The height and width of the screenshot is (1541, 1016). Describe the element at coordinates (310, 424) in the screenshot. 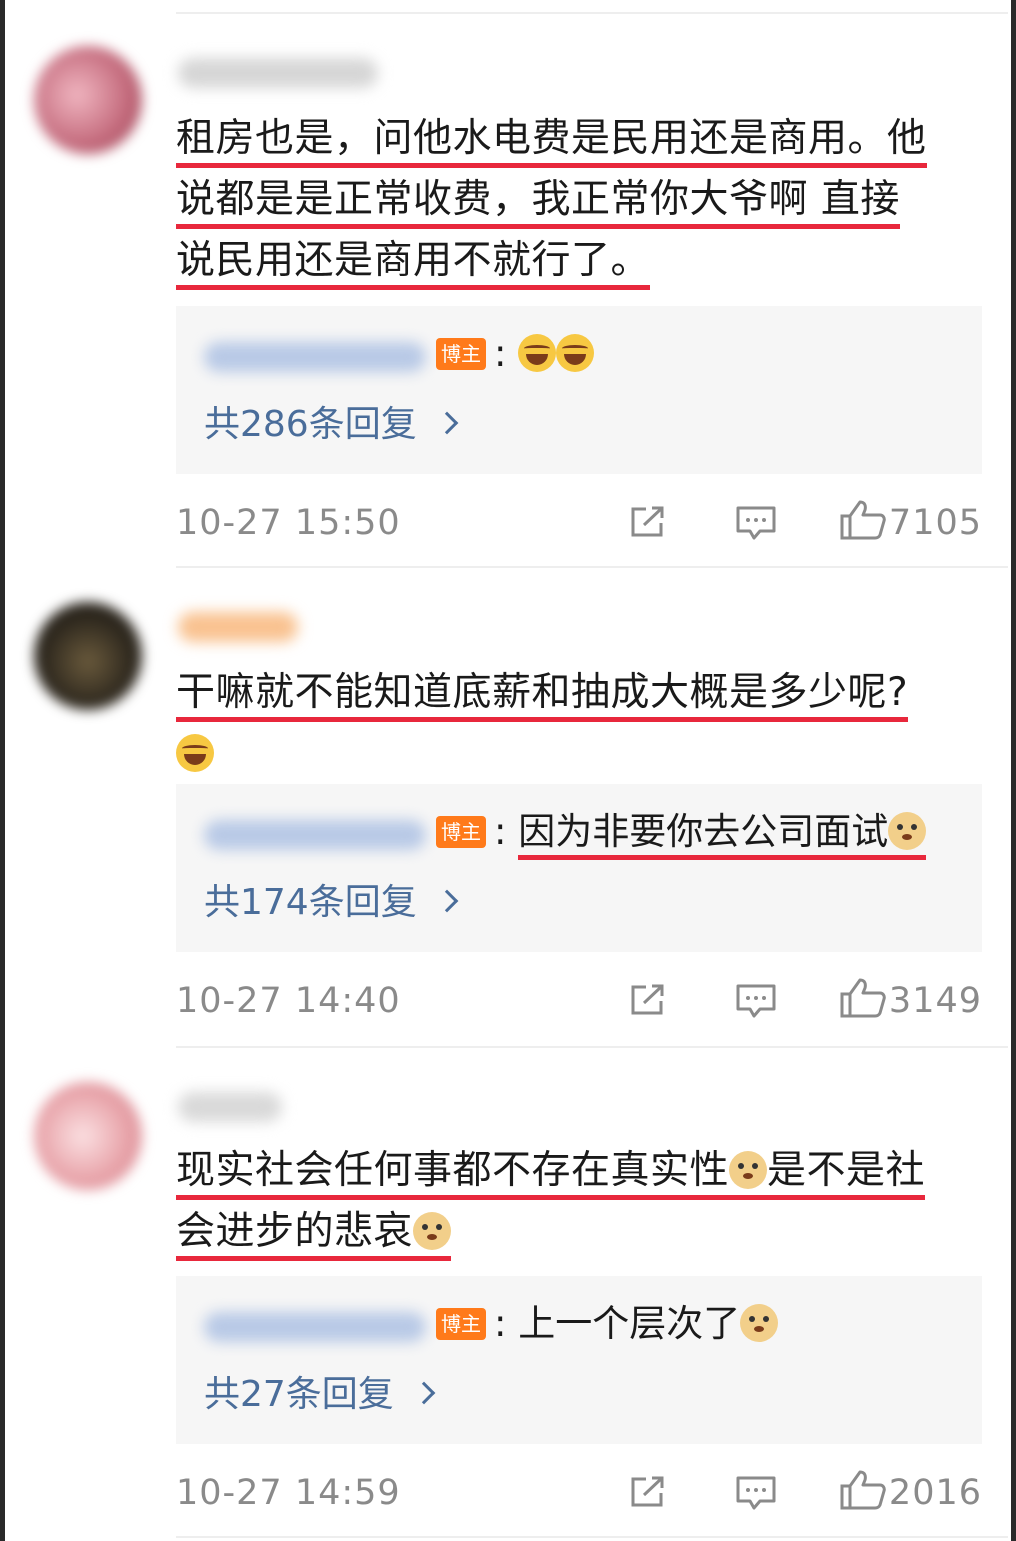

I see `reply-count-label: 共286条回复` at that location.